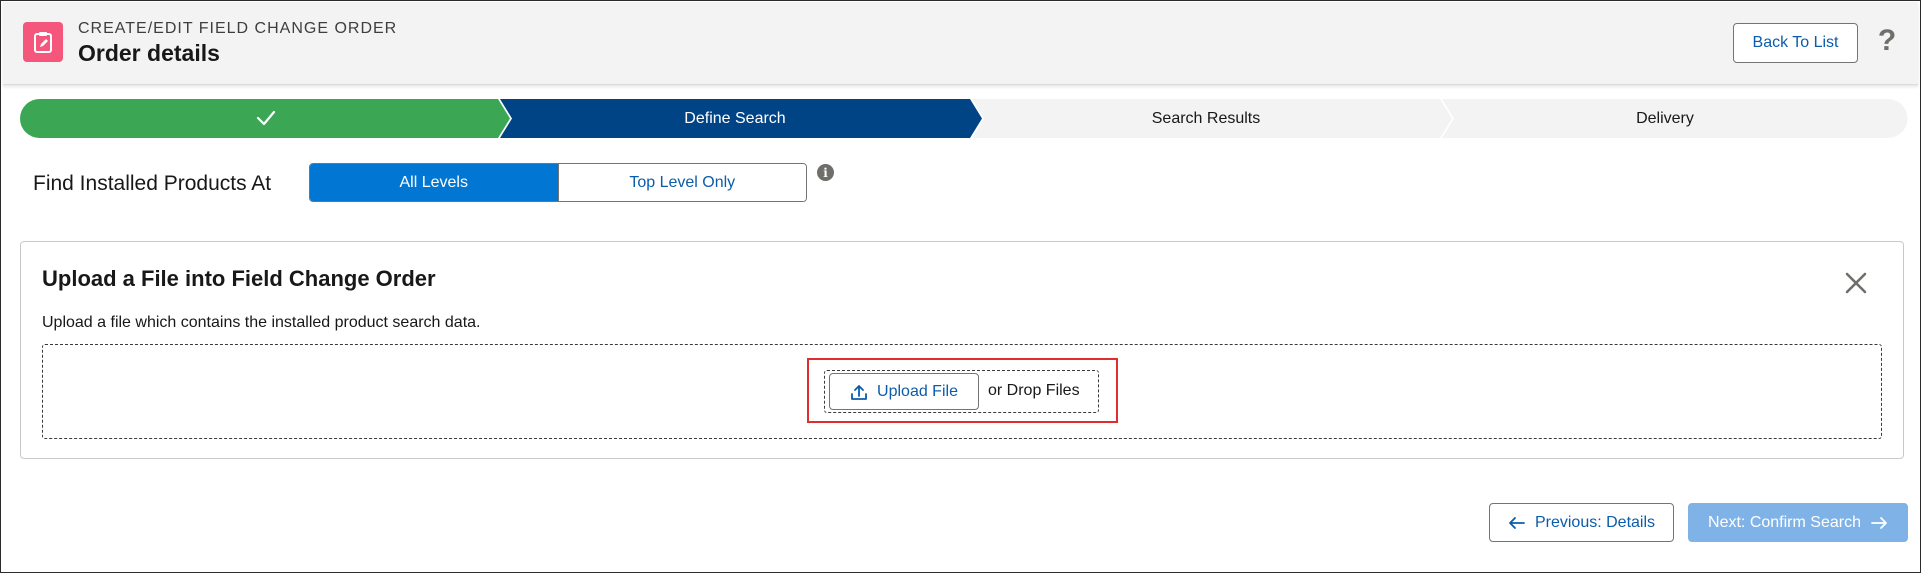 The image size is (1921, 573). What do you see at coordinates (917, 391) in the screenshot?
I see `upload-file-label: Upload File` at bounding box center [917, 391].